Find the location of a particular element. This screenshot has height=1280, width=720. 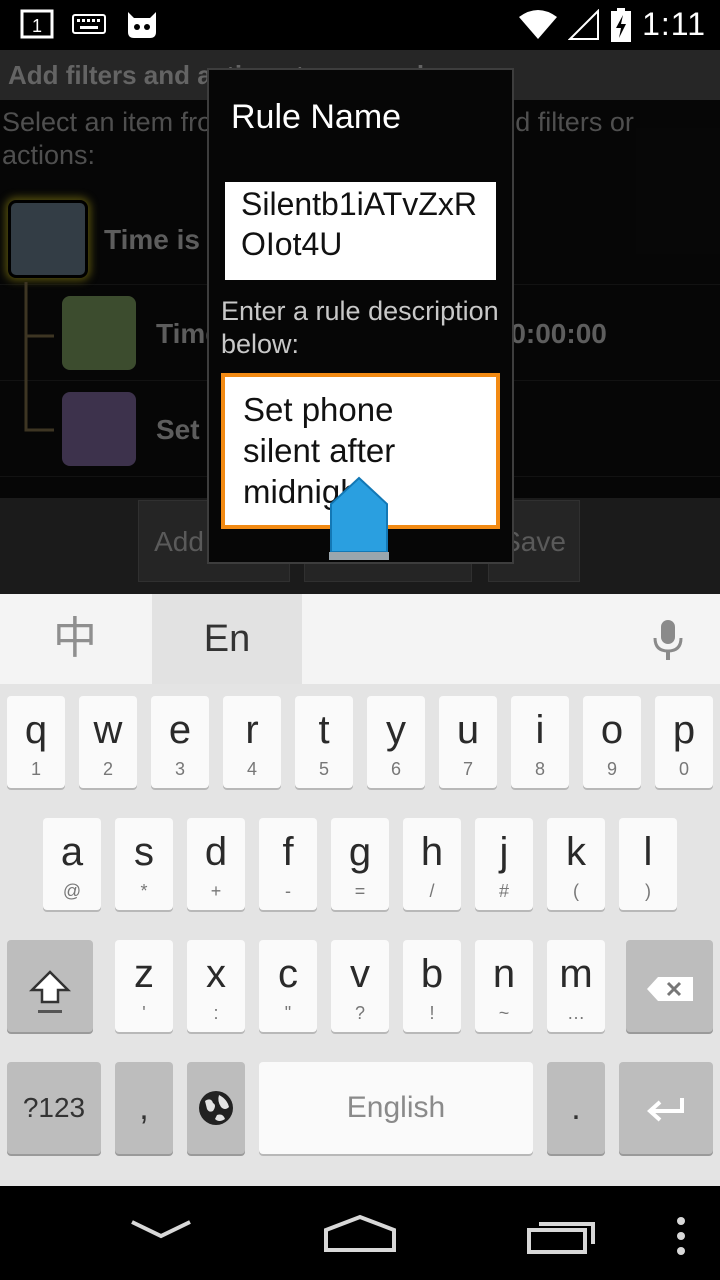

key-hint: 6 is located at coordinates (395, 769).